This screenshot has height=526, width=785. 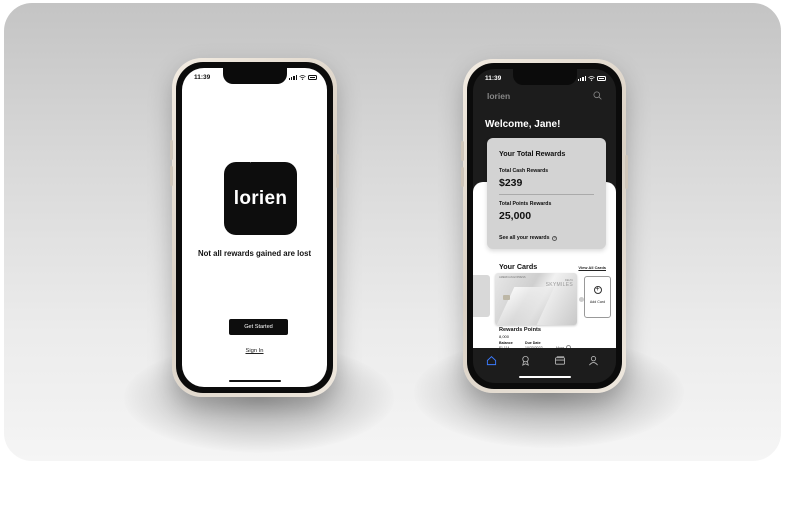 What do you see at coordinates (597, 290) in the screenshot?
I see `plus-icon: +` at bounding box center [597, 290].